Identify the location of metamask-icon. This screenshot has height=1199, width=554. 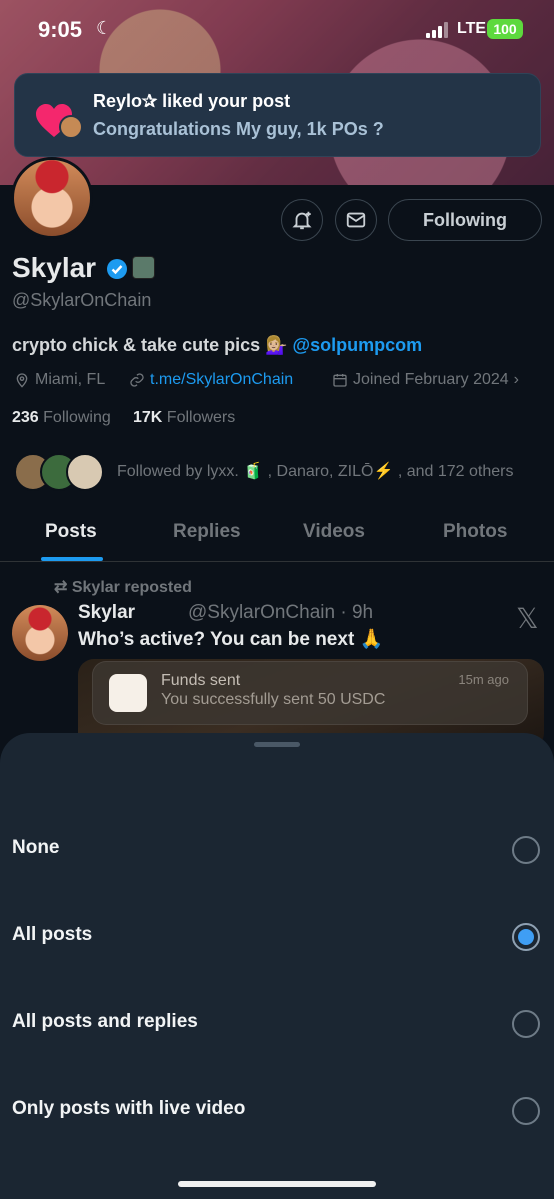
(128, 693).